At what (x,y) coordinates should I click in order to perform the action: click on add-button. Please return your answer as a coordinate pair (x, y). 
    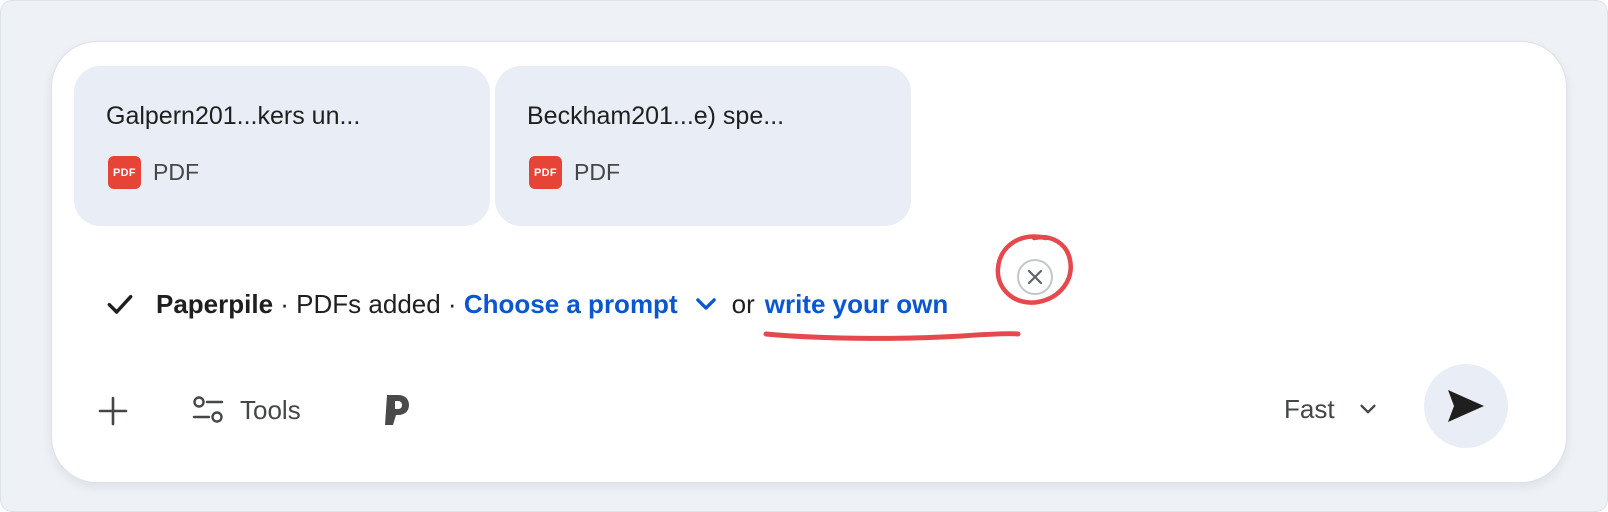
    Looking at the image, I should click on (113, 411).